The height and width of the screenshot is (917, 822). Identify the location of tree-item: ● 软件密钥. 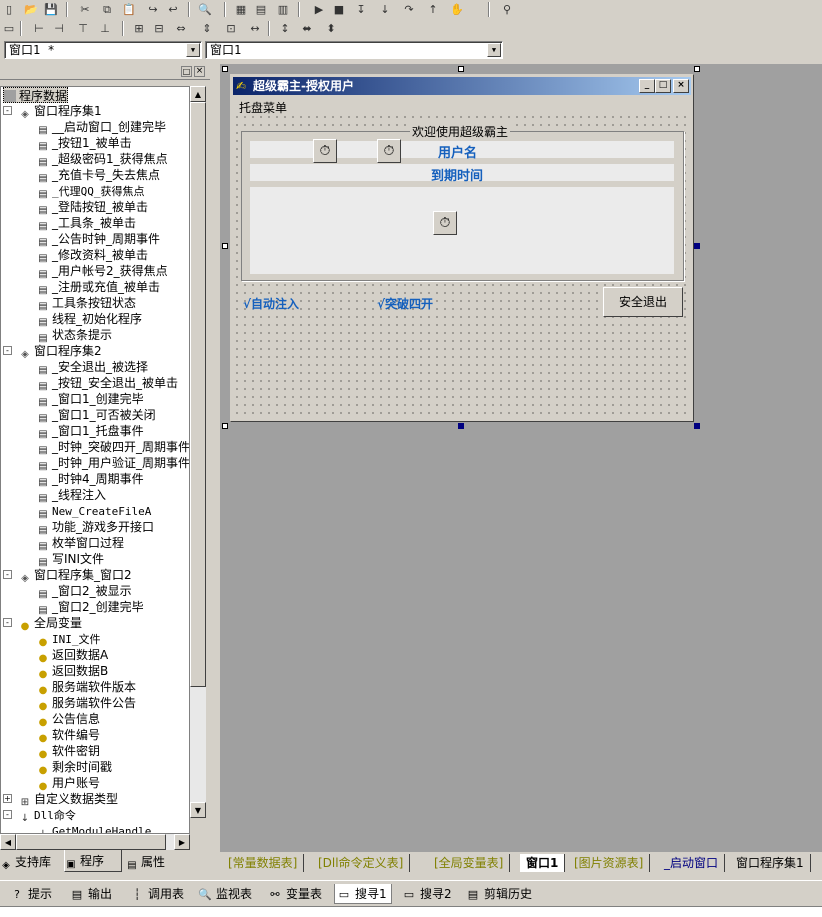
(68, 751).